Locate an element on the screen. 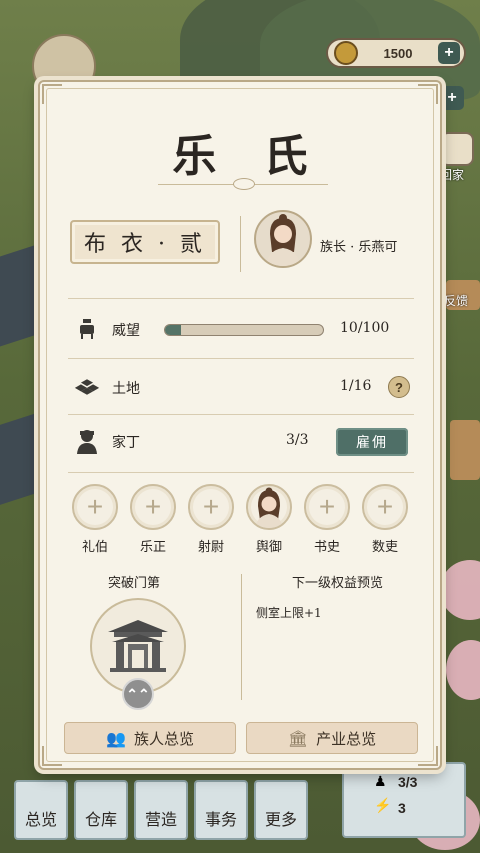 The image size is (480, 853). add-resource-button: + is located at coordinates (452, 98).